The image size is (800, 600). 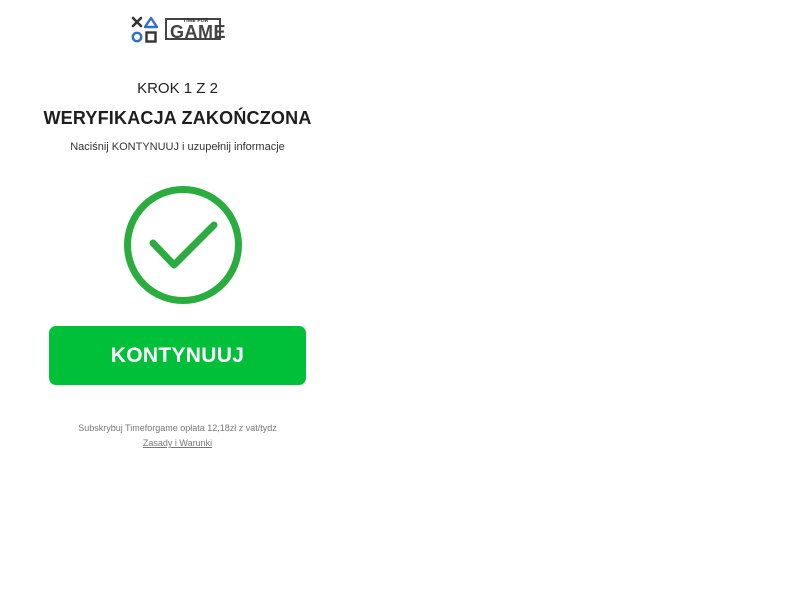 I want to click on checkmark-circle-icon, so click(x=183, y=245).